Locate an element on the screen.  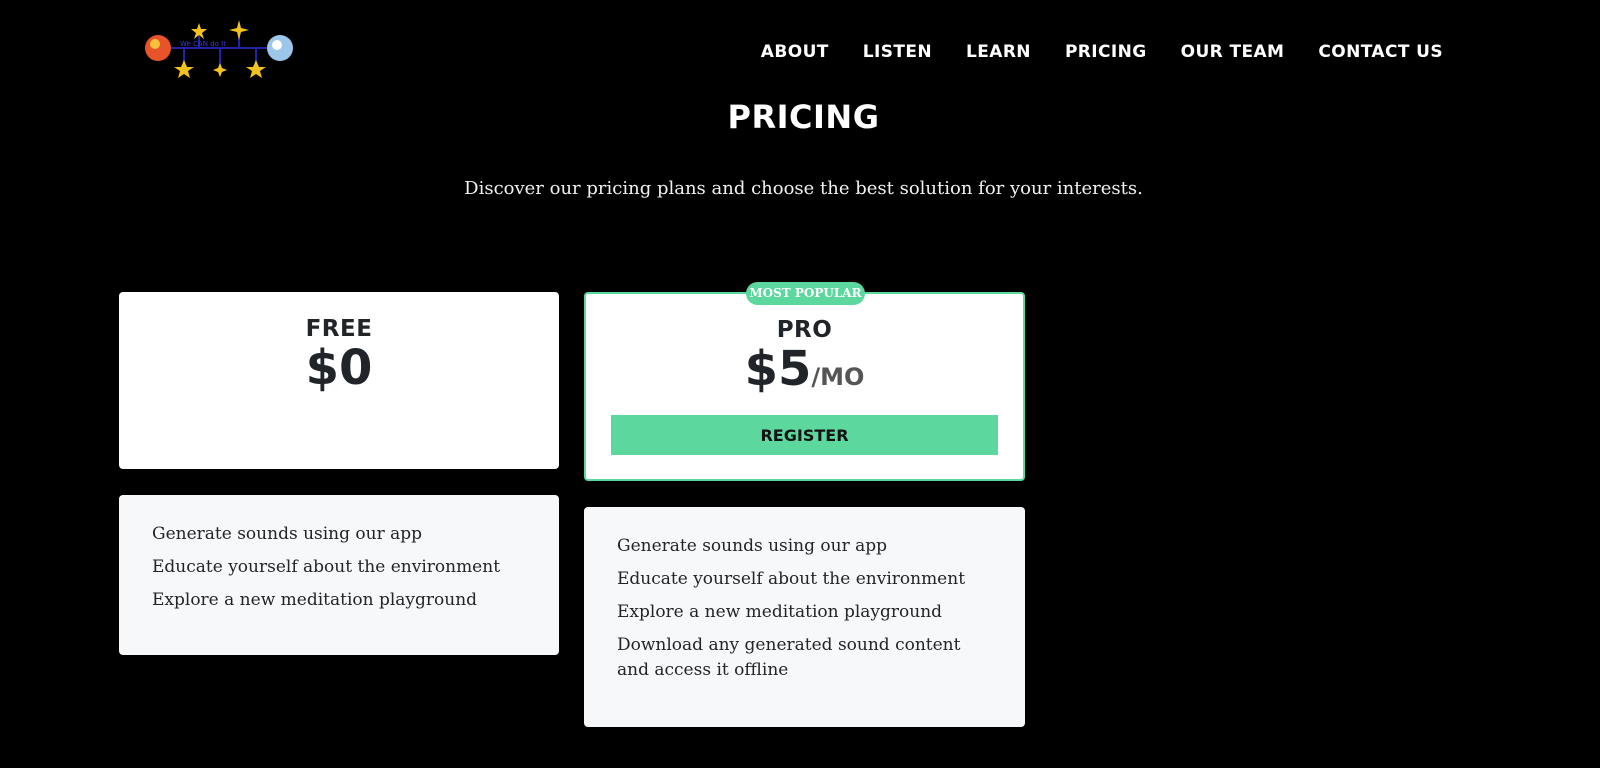
nav-pricing: PRICING is located at coordinates (1106, 52).